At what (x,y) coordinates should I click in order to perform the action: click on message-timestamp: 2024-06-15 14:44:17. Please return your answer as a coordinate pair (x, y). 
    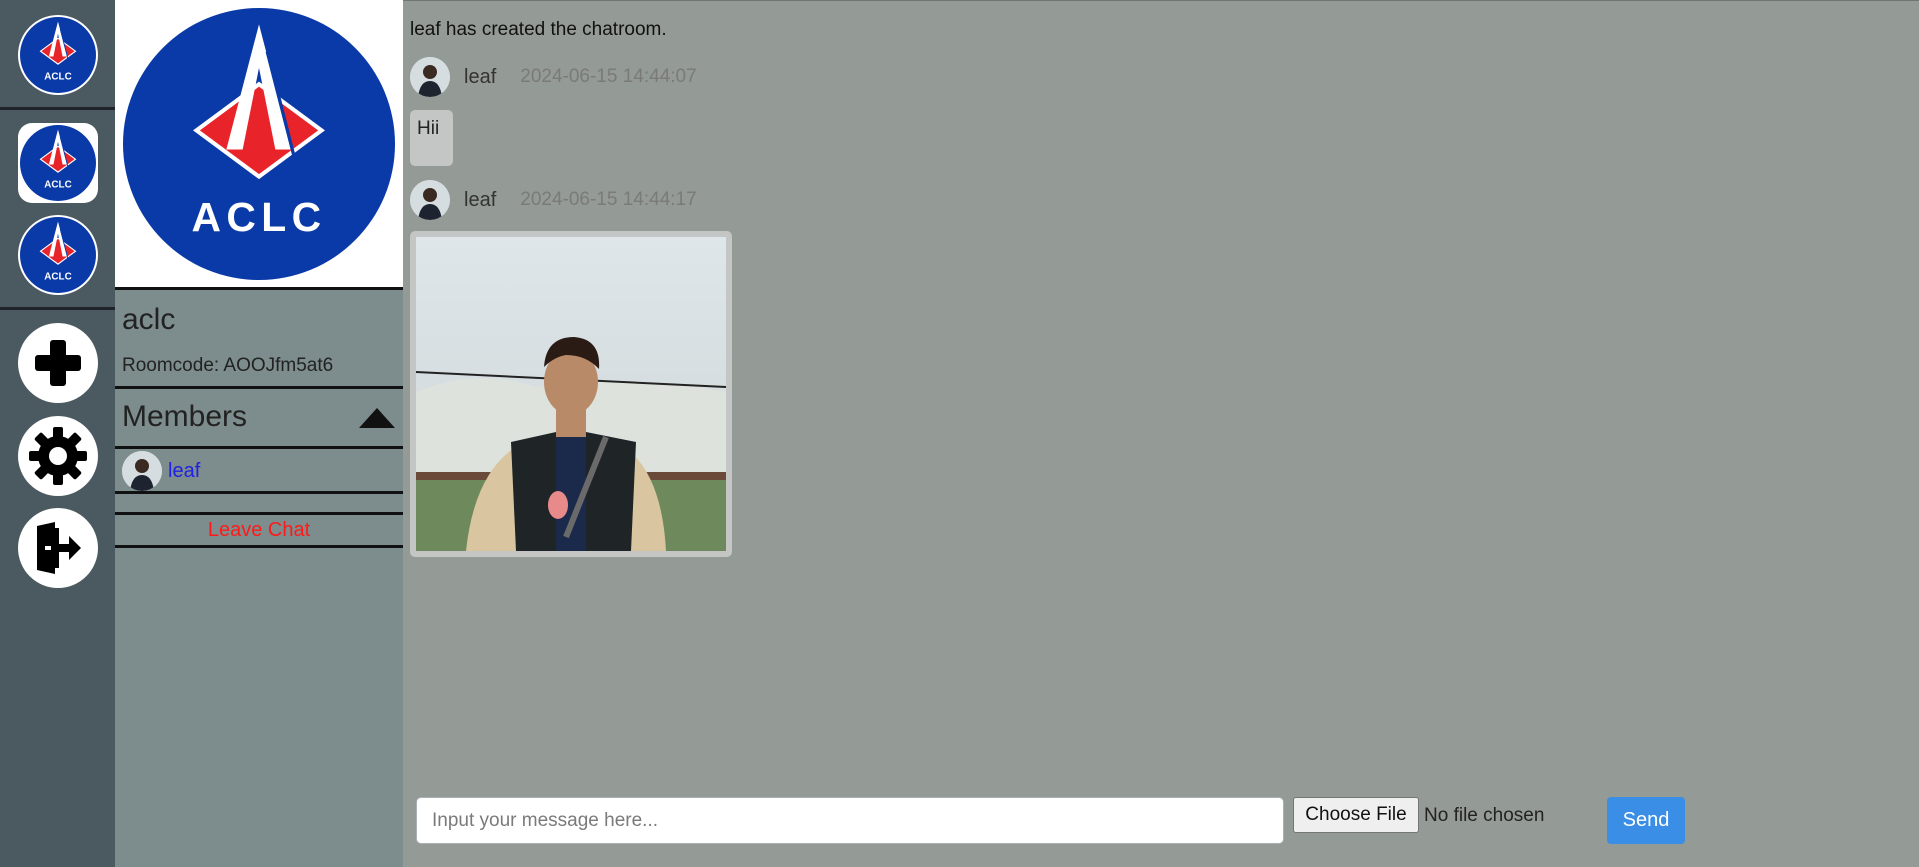
    Looking at the image, I should click on (608, 199).